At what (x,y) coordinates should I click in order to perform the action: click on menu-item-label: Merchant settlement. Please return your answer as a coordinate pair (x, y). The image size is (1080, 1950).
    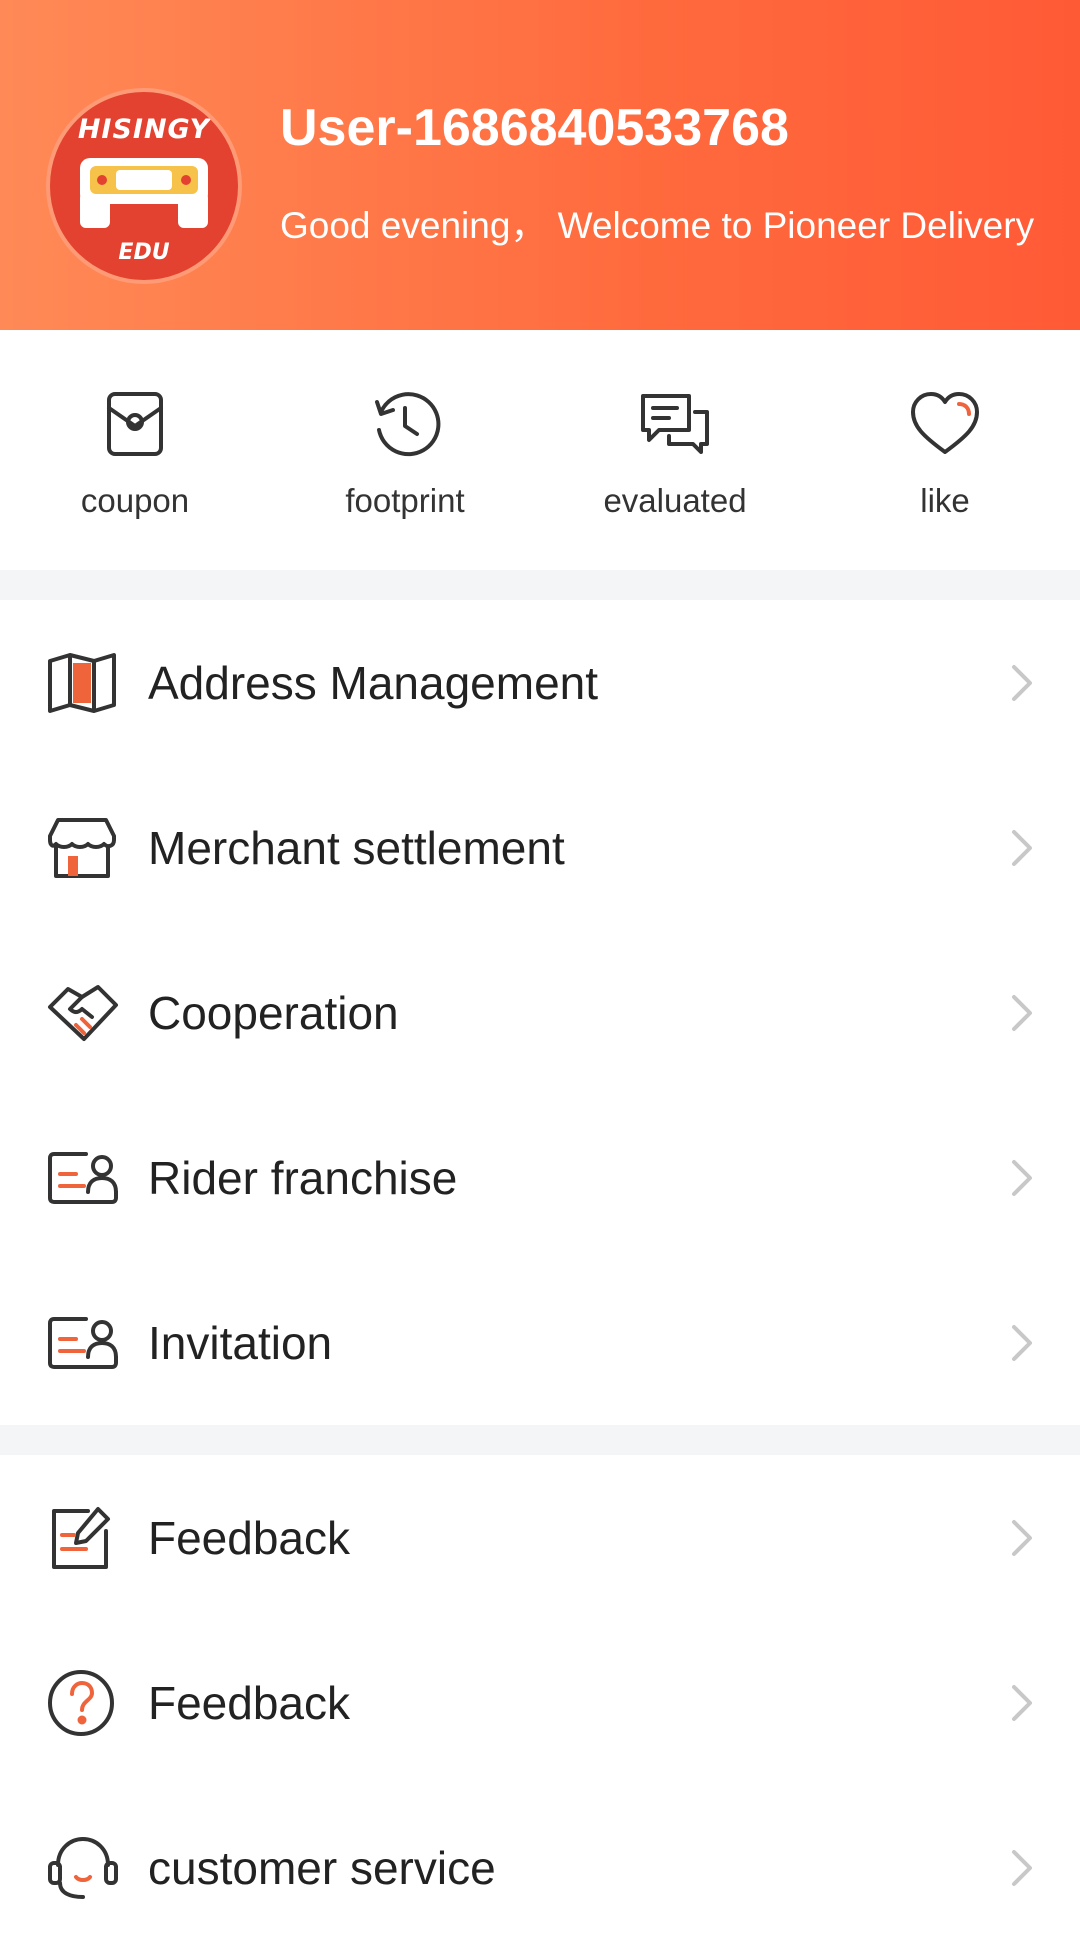
    Looking at the image, I should click on (356, 847).